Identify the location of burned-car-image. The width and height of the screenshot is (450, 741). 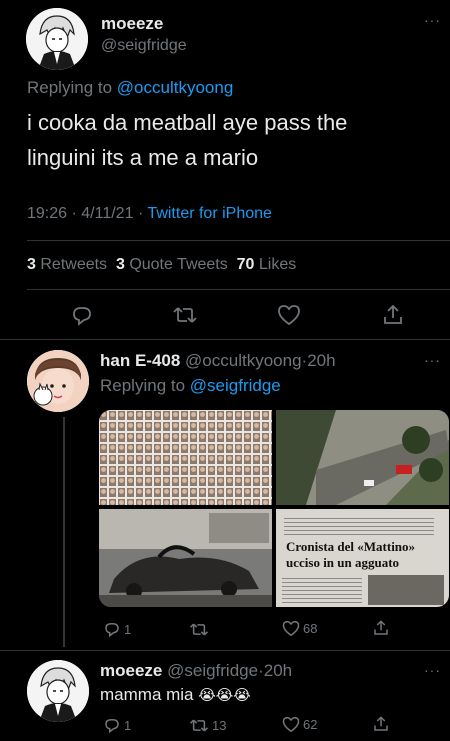
(185, 558).